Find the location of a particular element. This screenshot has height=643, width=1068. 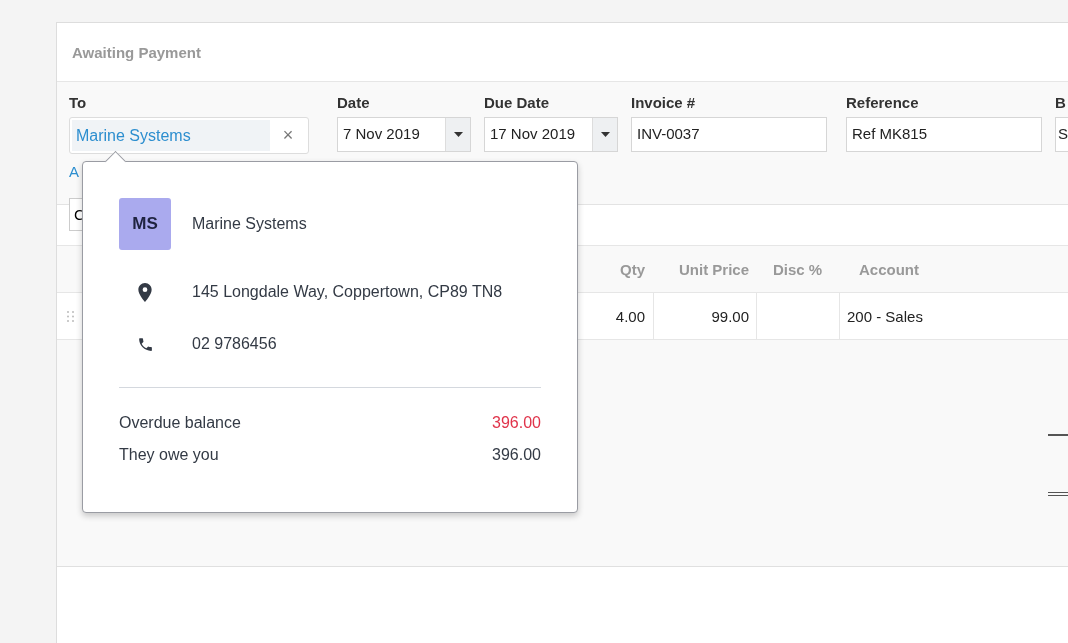

field-label: Invoice # is located at coordinates (664, 103).